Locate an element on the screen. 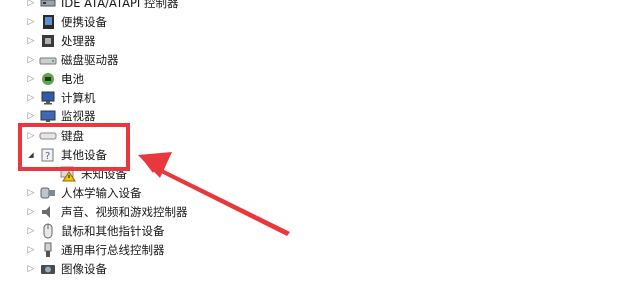  usb-icon is located at coordinates (48, 250).